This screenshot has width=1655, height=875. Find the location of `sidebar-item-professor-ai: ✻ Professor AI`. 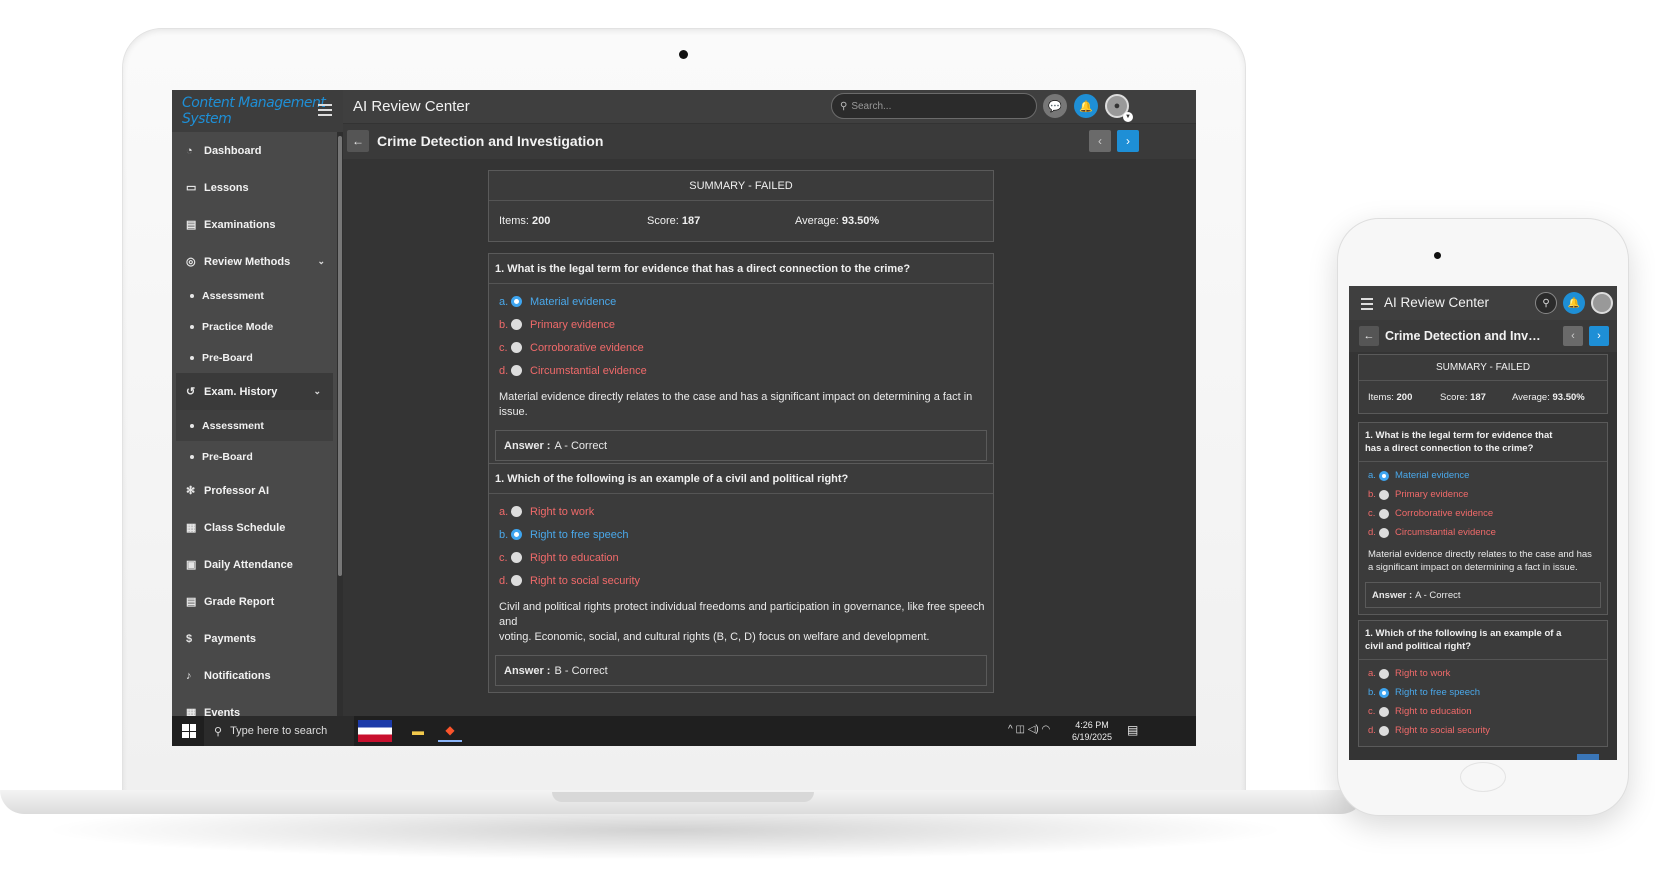

sidebar-item-professor-ai: ✻ Professor AI is located at coordinates (254, 490).